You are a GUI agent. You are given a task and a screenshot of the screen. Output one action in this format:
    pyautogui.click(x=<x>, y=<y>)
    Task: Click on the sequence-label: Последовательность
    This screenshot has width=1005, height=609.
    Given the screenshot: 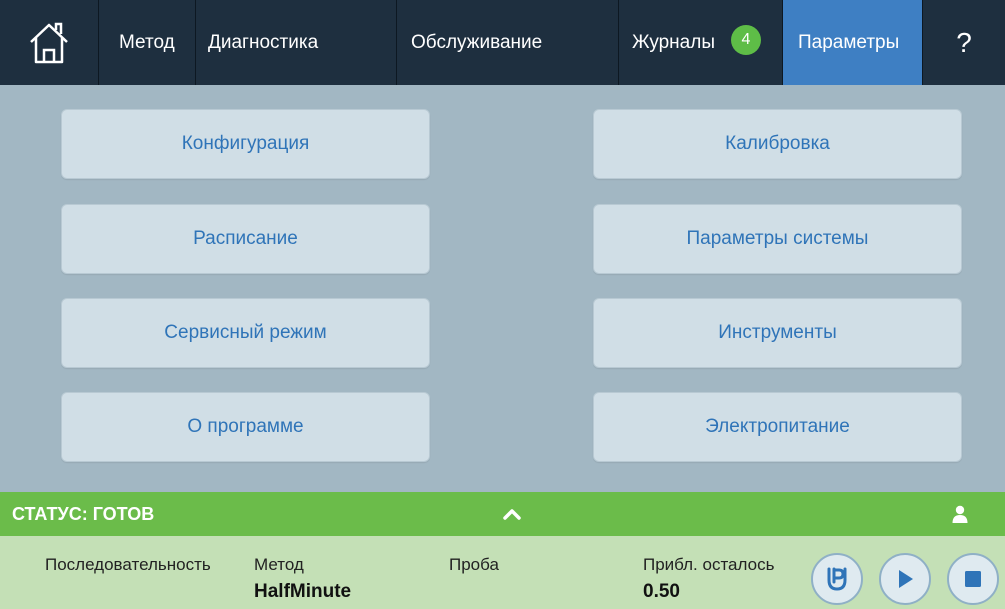 What is the action you would take?
    pyautogui.click(x=128, y=564)
    